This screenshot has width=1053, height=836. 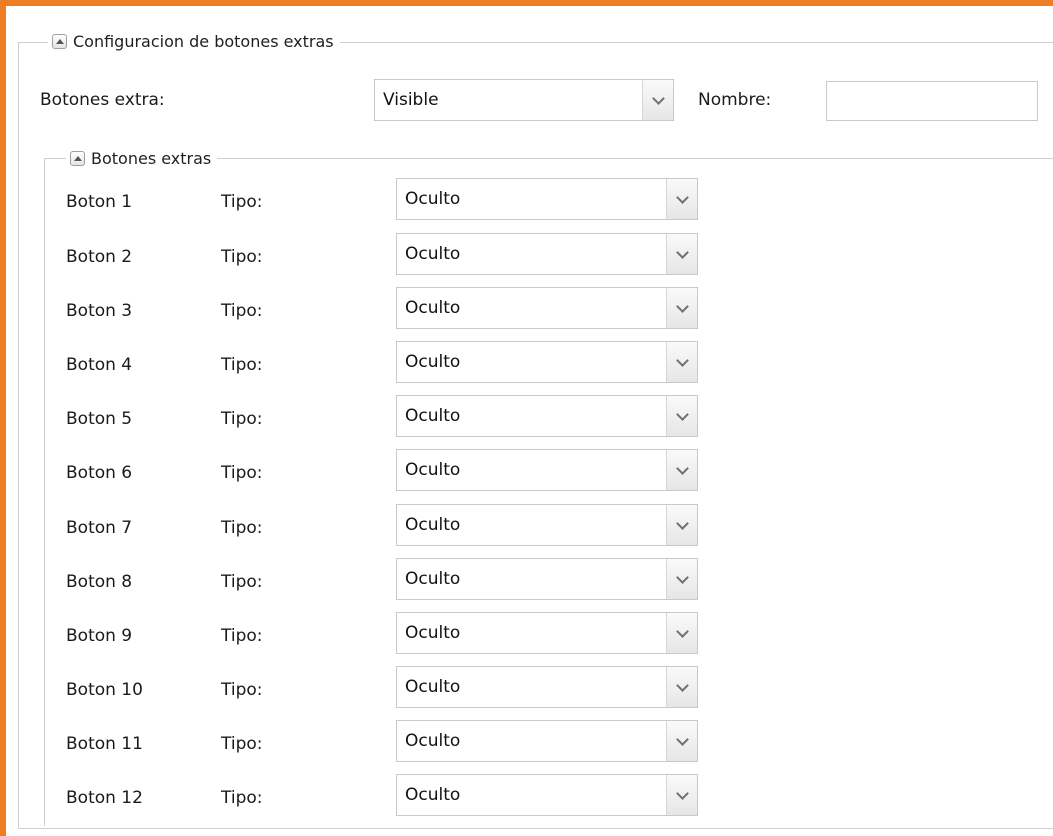 I want to click on botones-extras-legend: Botones extras, so click(x=142, y=158).